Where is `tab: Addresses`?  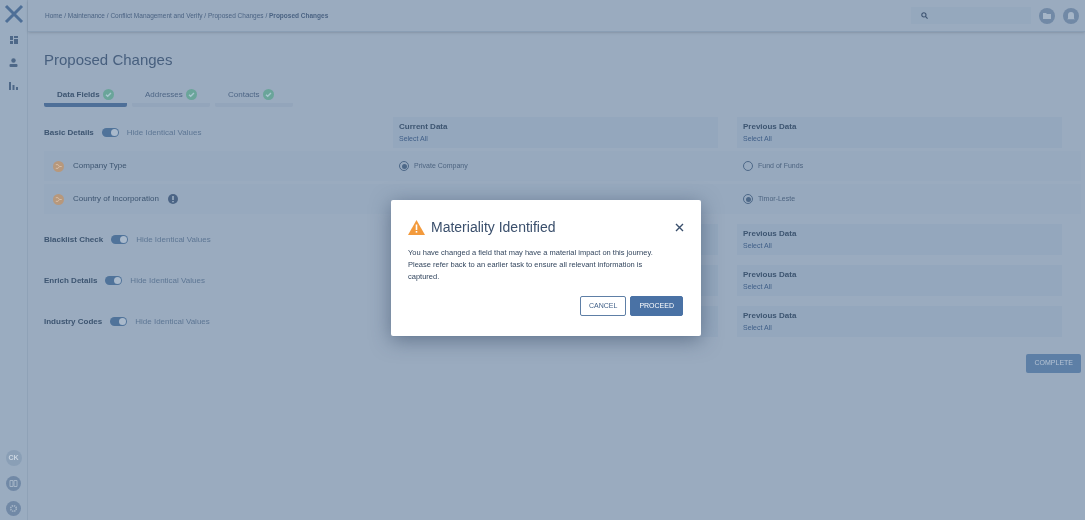 tab: Addresses is located at coordinates (171, 96).